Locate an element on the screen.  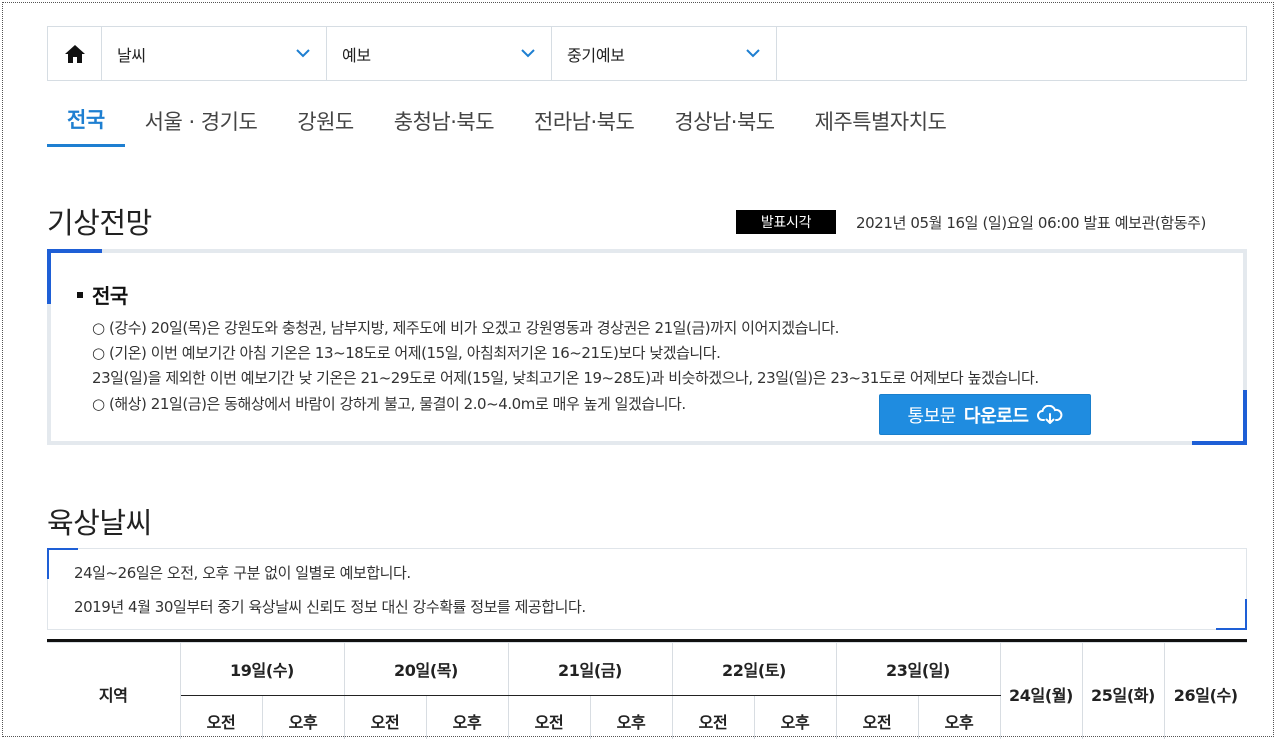
publish-time: 2021년 05월 16일 (일)요일 06:00 발표 예보관(함동주) is located at coordinates (1031, 222).